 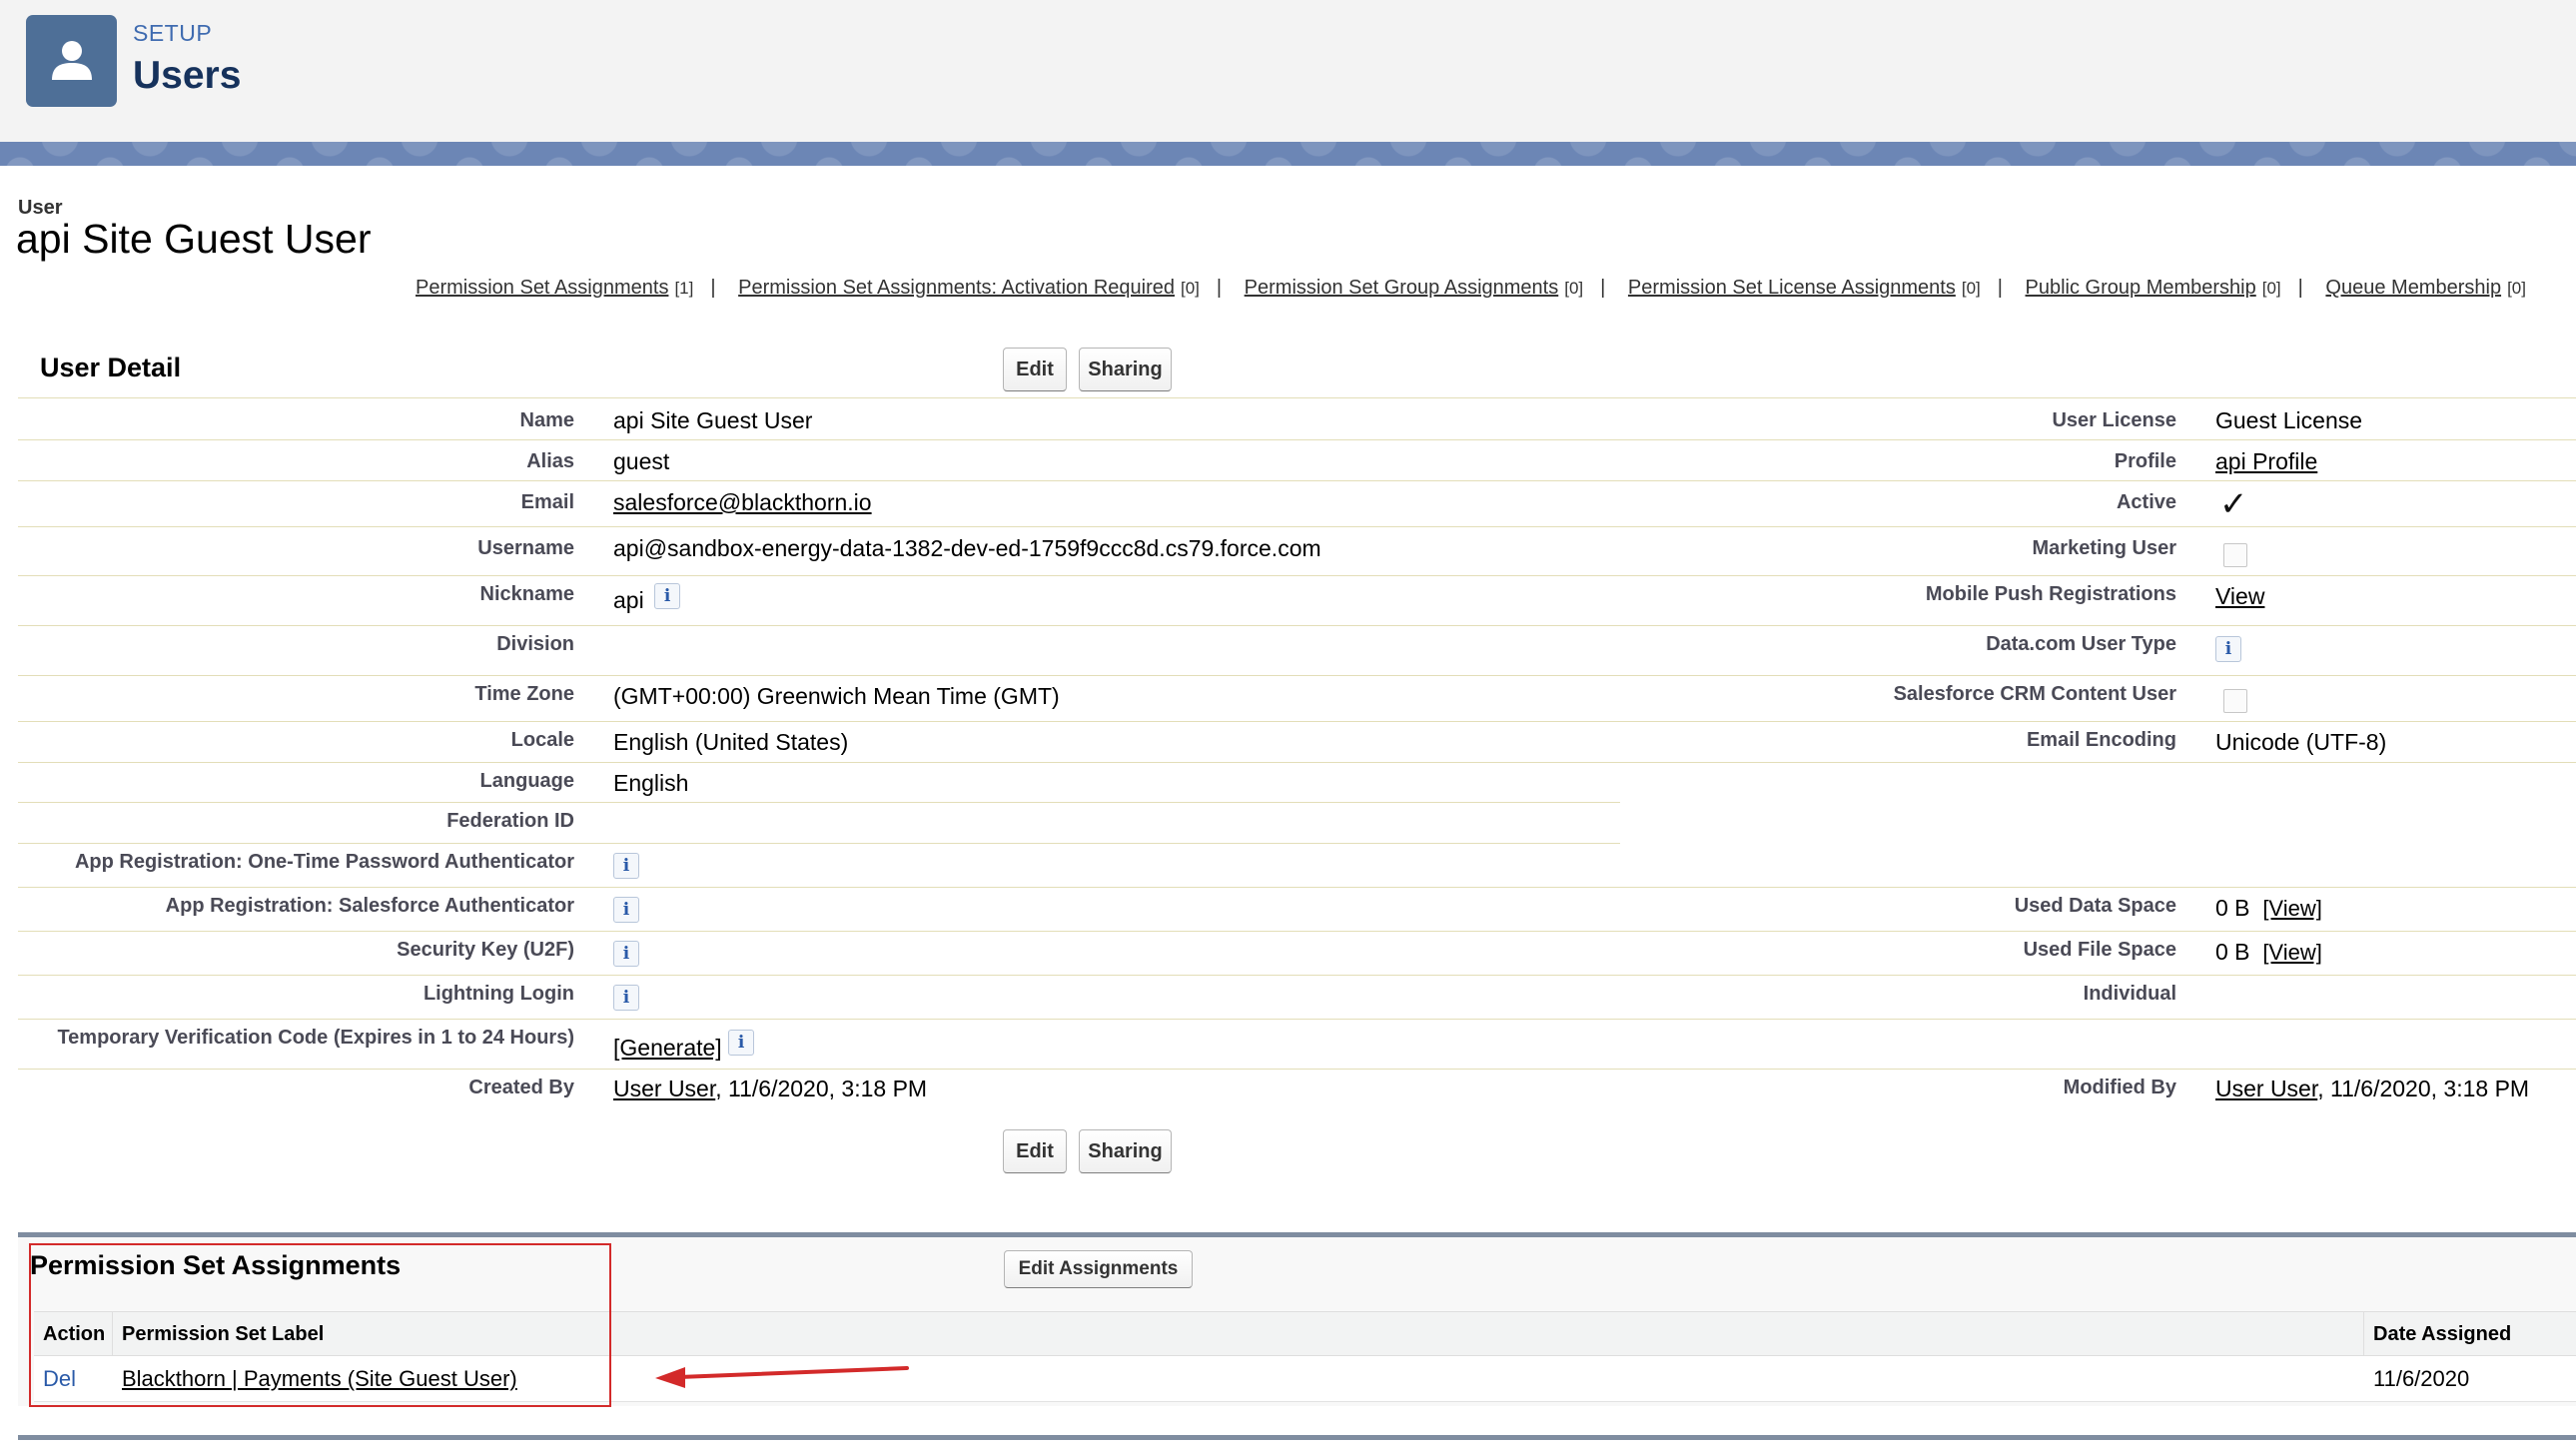 What do you see at coordinates (1035, 369) in the screenshot?
I see `edit-button: Edit` at bounding box center [1035, 369].